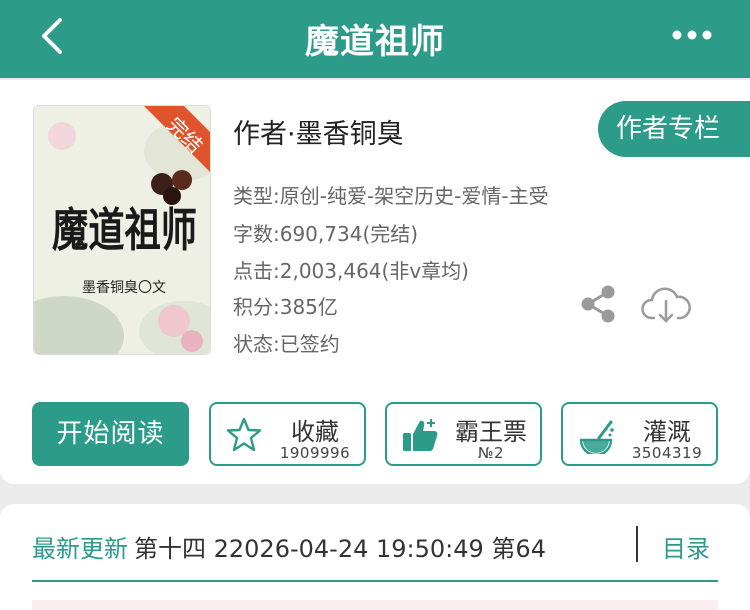  What do you see at coordinates (367, 546) in the screenshot?
I see `latest-update-text: 第十四 22026-04-24 19:50:49 第64` at bounding box center [367, 546].